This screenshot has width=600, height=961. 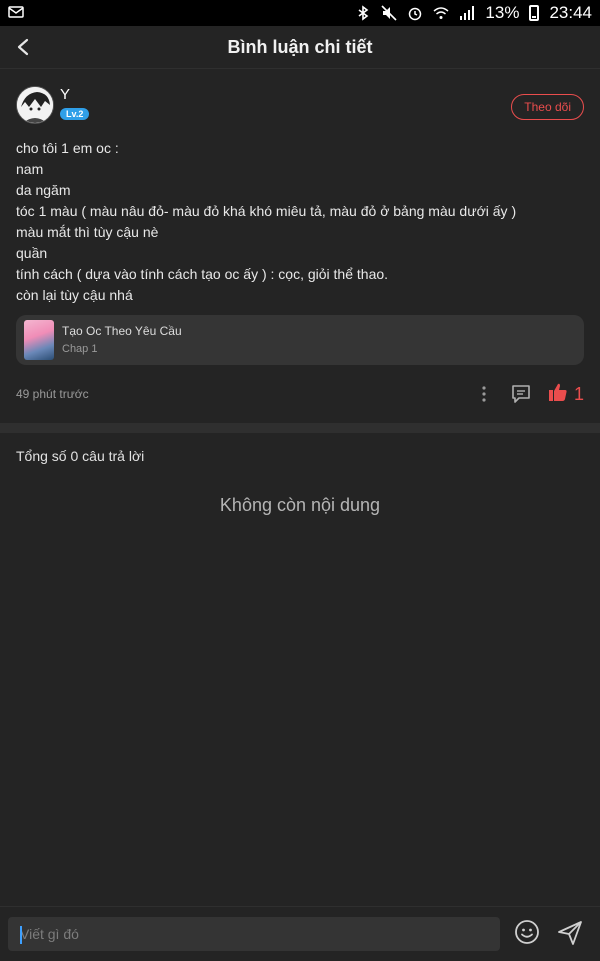 What do you see at coordinates (75, 114) in the screenshot?
I see `level-badge: Lv.2` at bounding box center [75, 114].